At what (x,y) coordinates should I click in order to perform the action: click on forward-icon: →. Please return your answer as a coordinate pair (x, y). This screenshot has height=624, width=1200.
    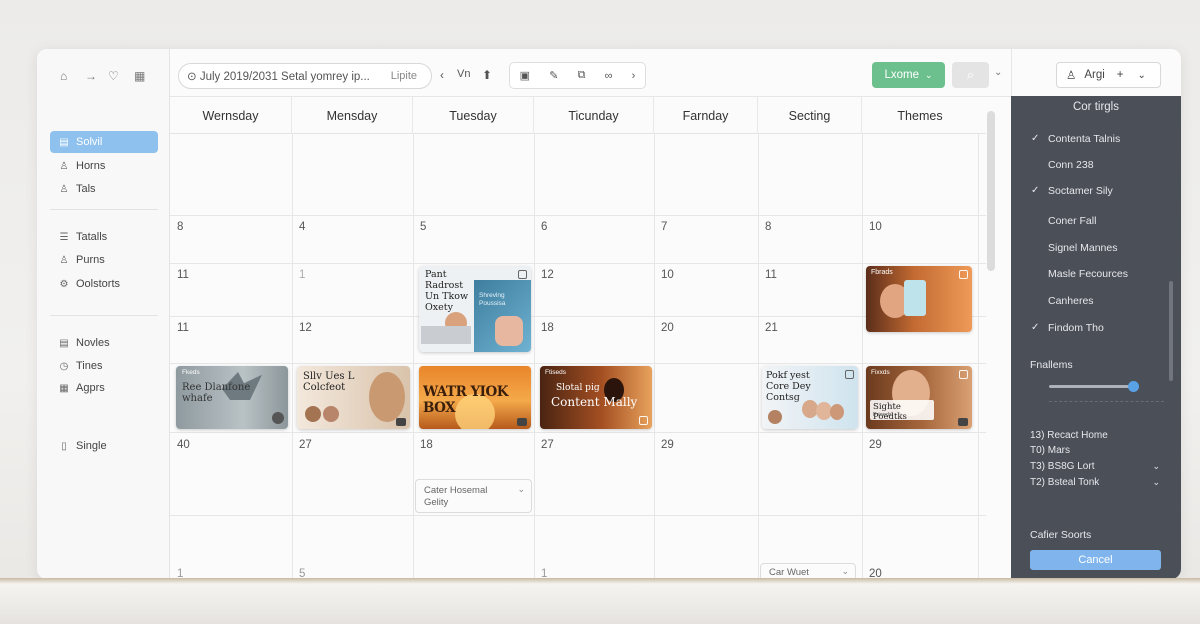
    Looking at the image, I should click on (91, 76).